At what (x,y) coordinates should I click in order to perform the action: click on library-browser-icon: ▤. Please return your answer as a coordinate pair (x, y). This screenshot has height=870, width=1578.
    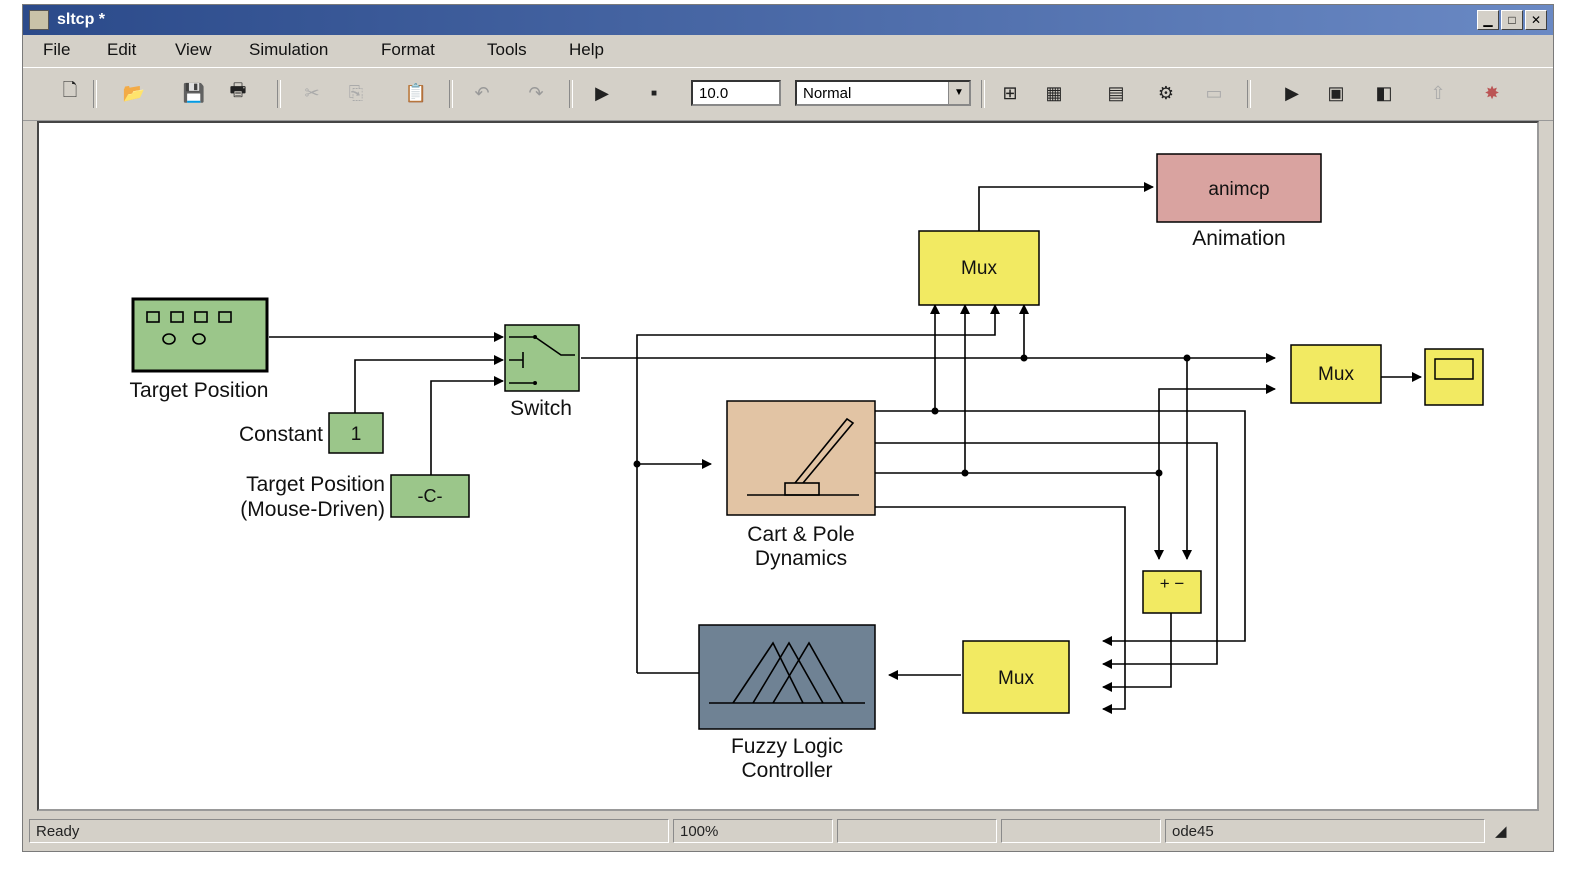
    Looking at the image, I should click on (1116, 93).